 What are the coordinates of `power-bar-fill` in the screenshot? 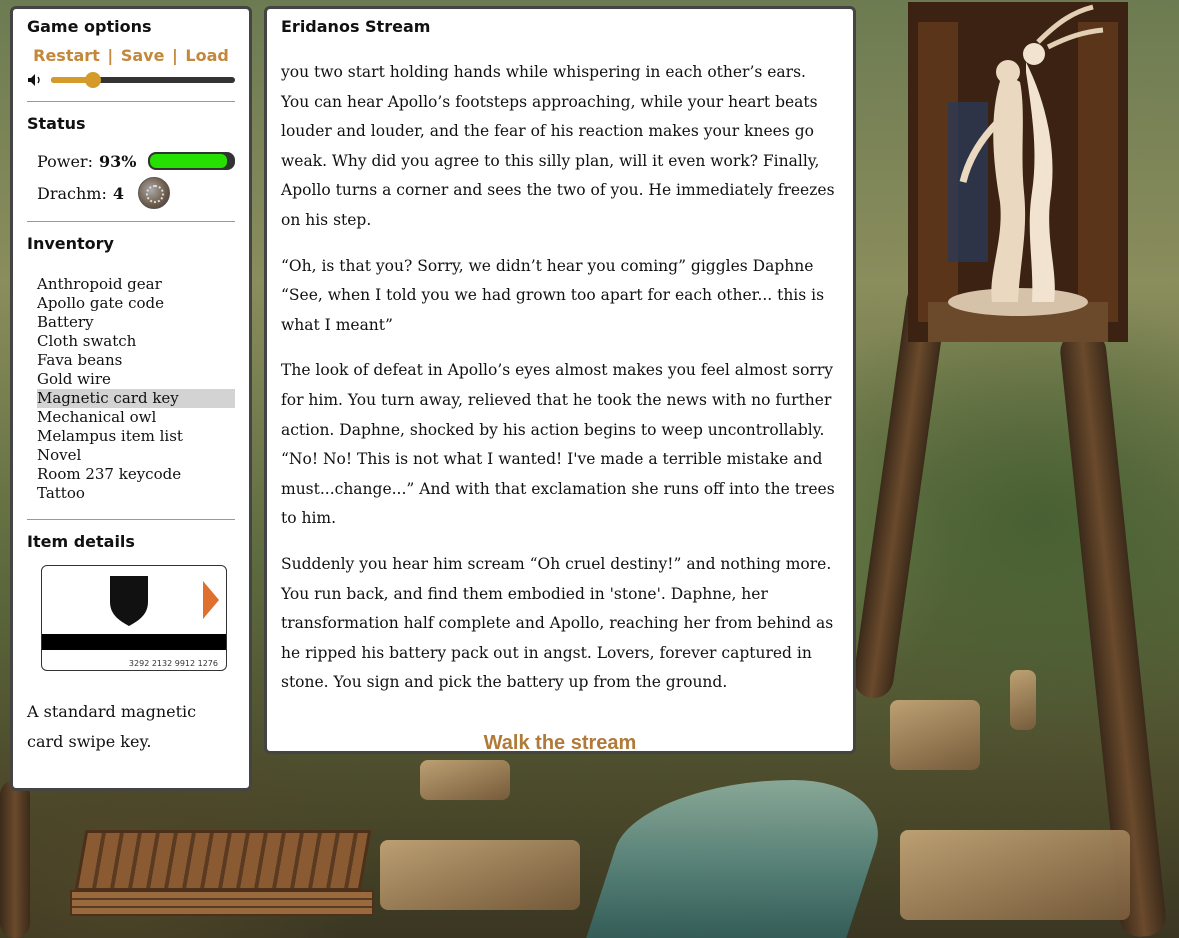 It's located at (189, 161).